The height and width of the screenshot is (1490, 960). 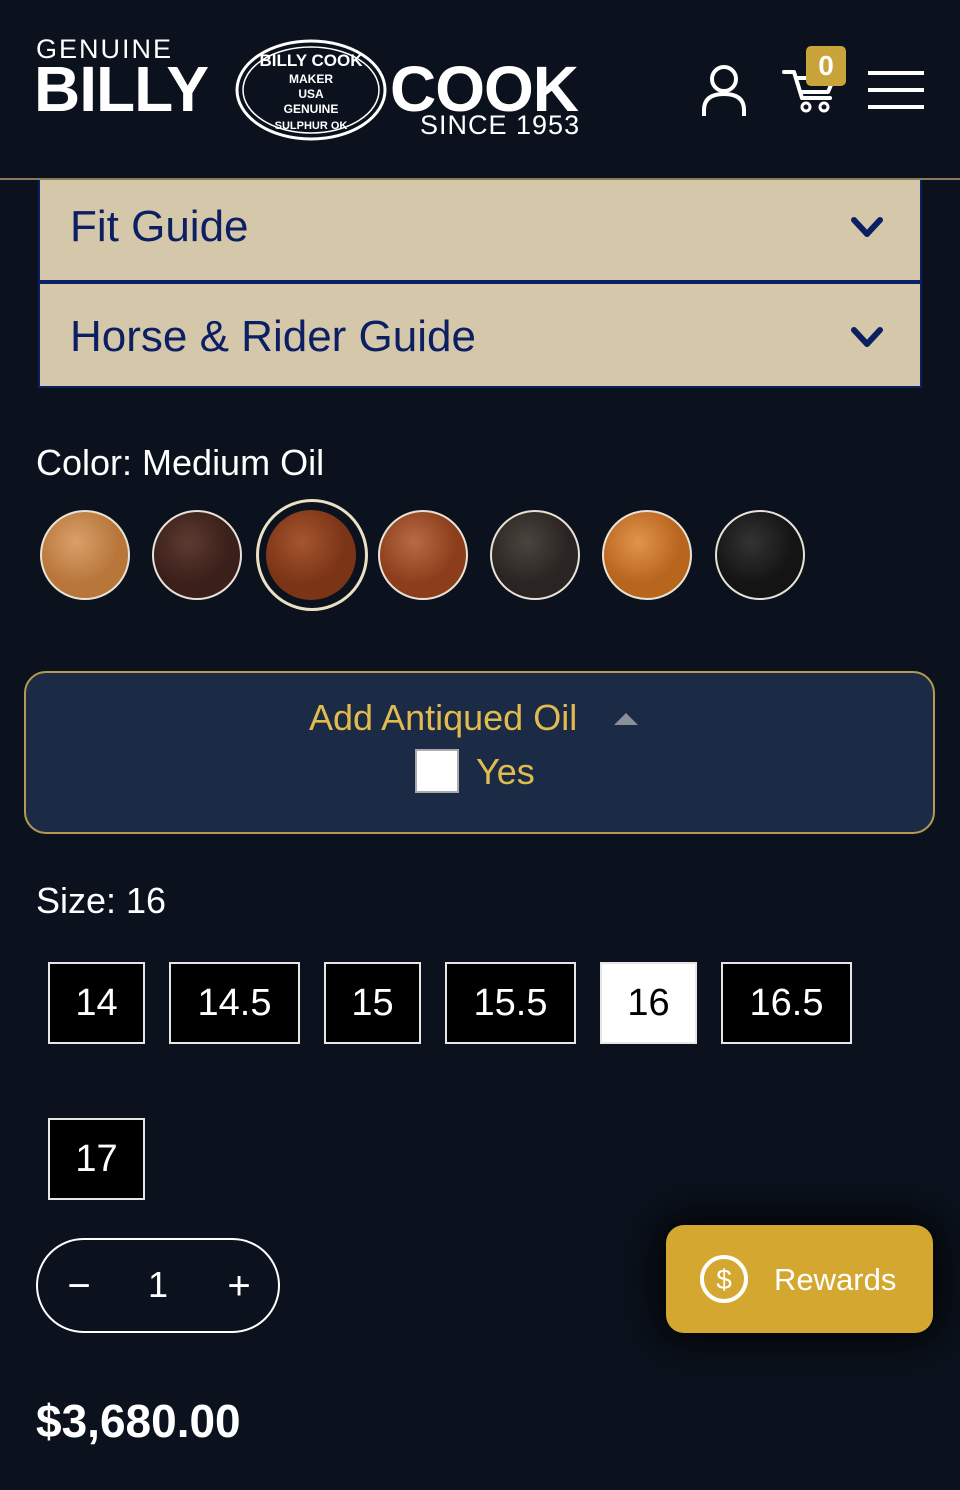 What do you see at coordinates (896, 90) in the screenshot?
I see `menu-icon` at bounding box center [896, 90].